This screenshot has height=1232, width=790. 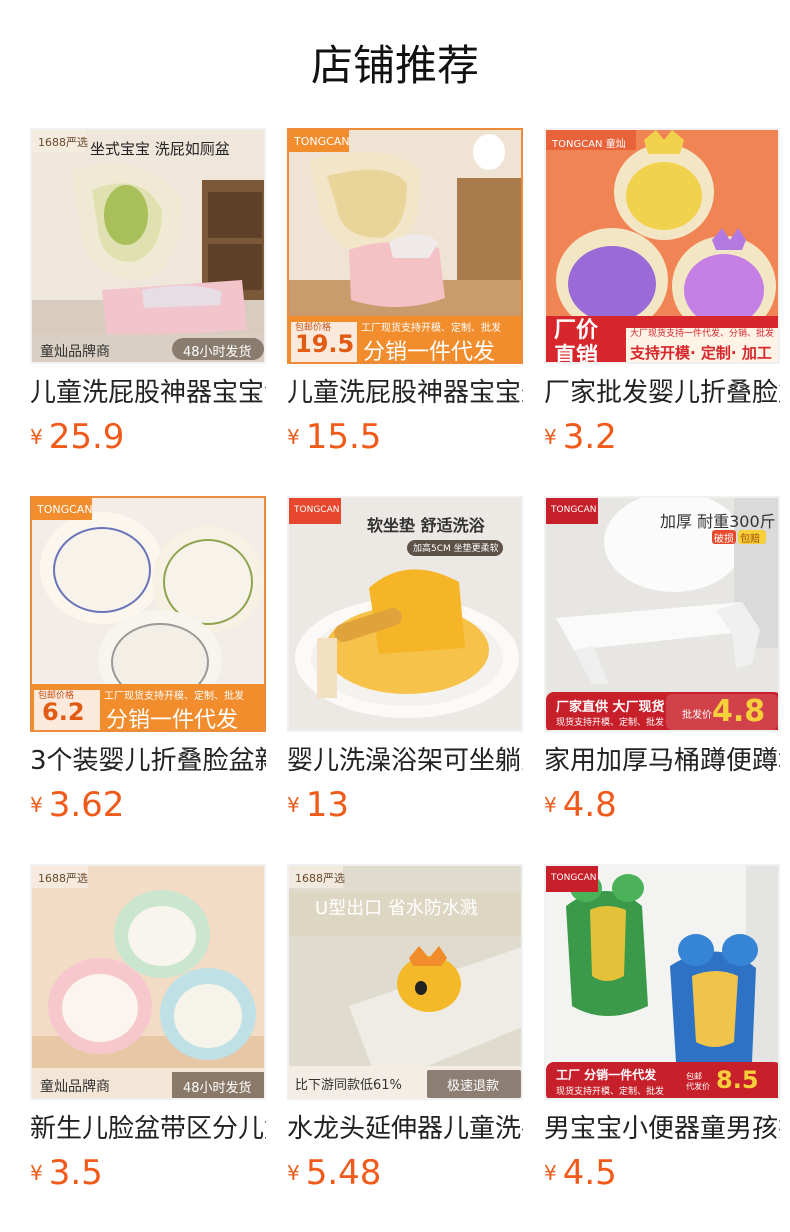 I want to click on product-title: 家用加厚马桶蹲便蹲坑凳, so click(x=662, y=761).